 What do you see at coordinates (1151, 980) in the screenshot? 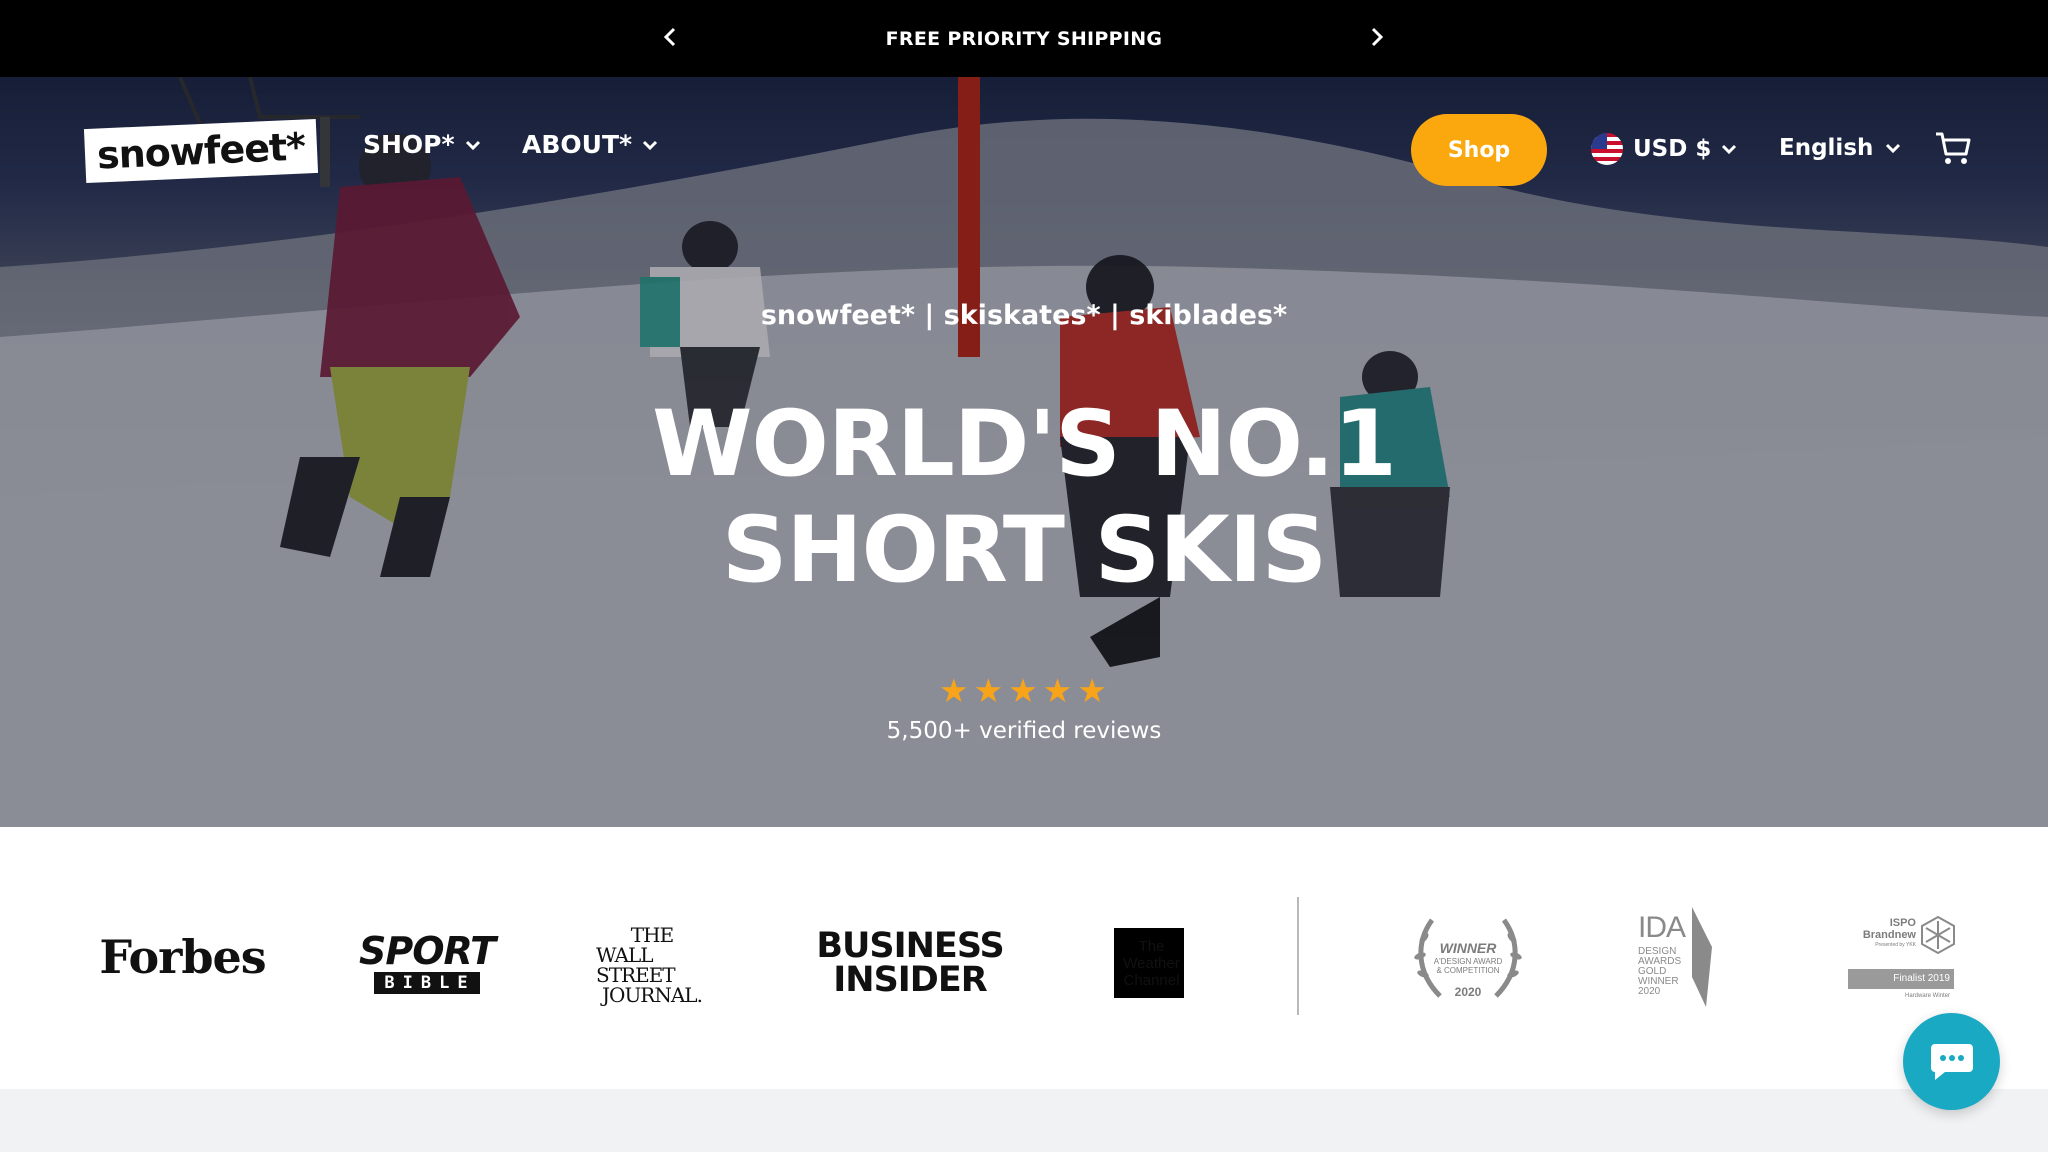
I see `twc-line3: Channel` at bounding box center [1151, 980].